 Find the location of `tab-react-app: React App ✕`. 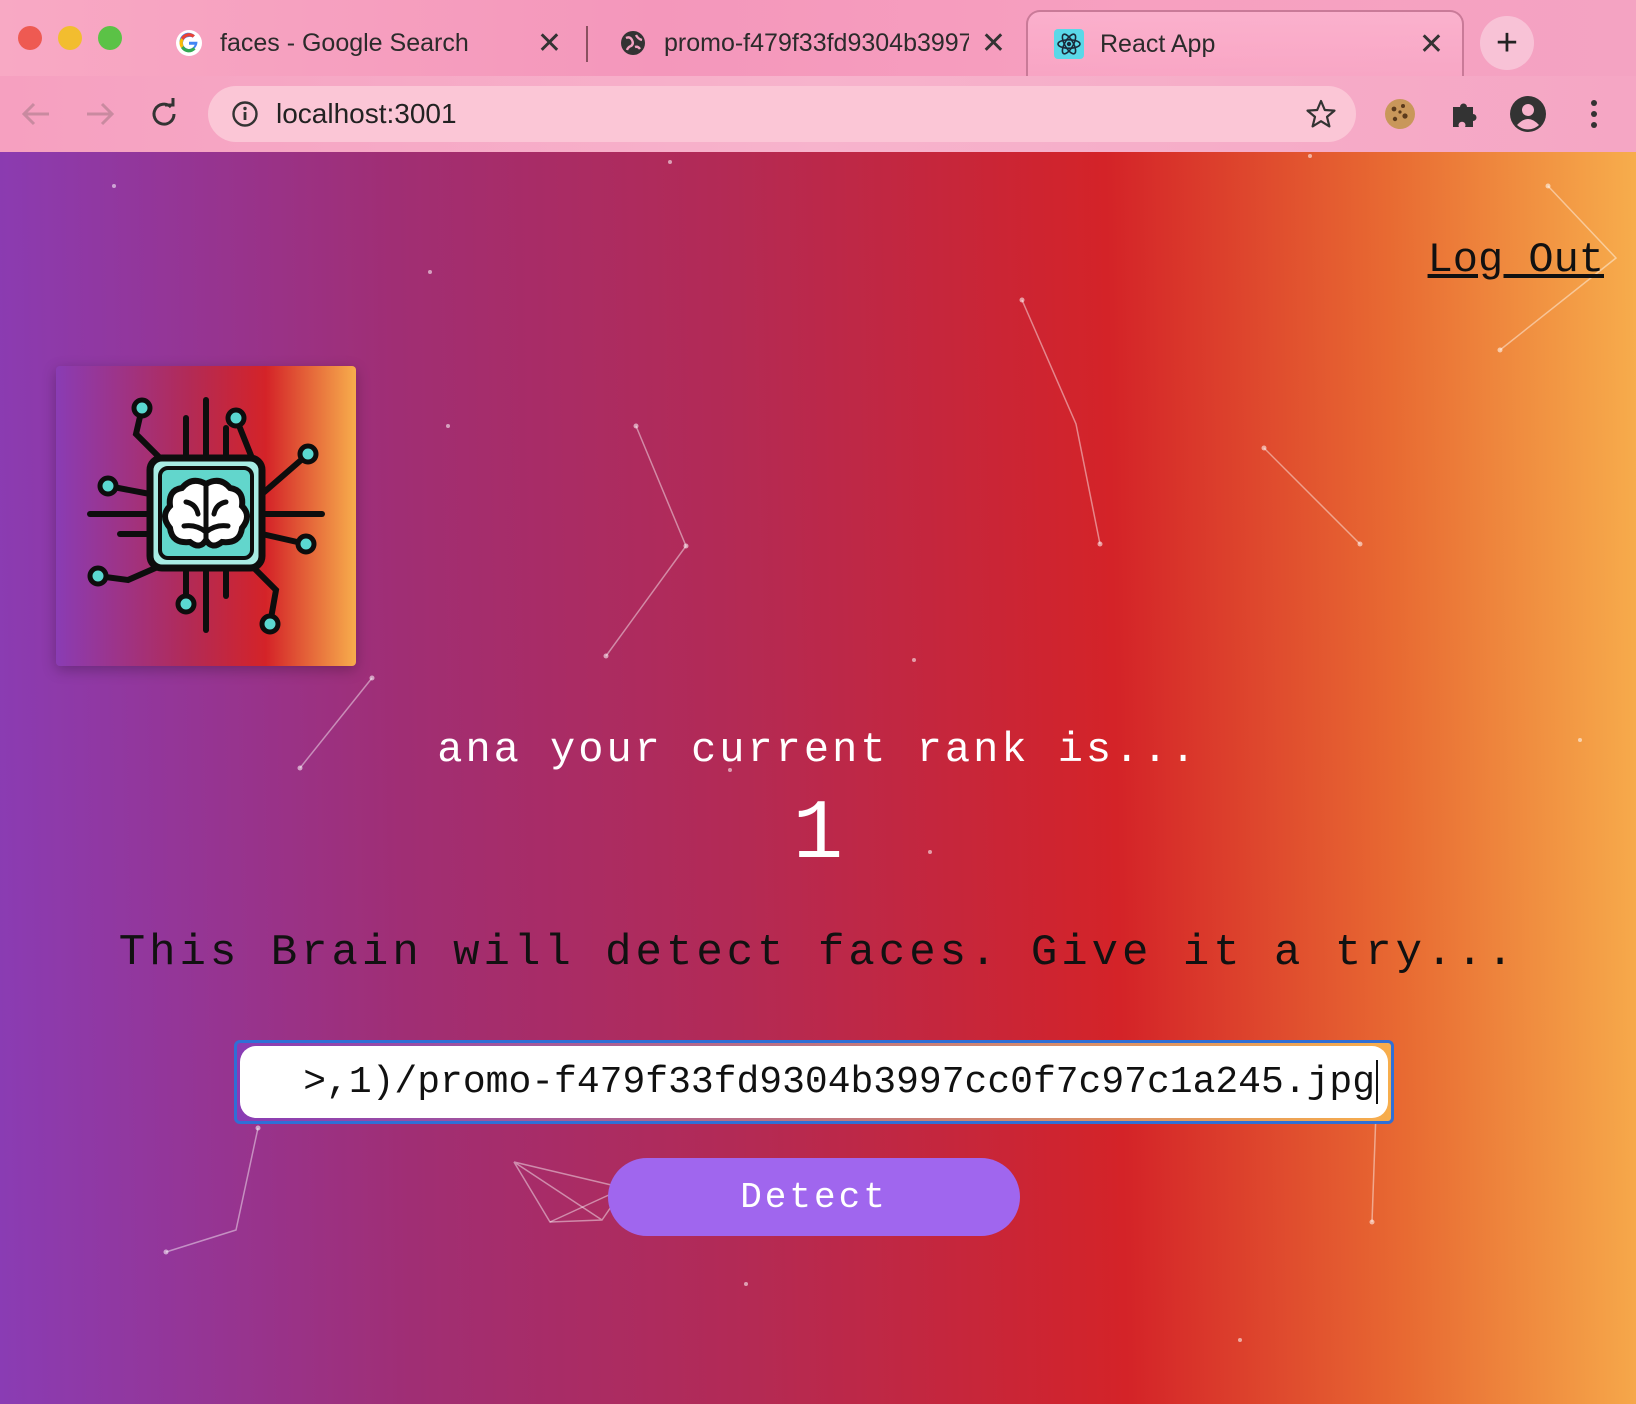

tab-react-app: React App ✕ is located at coordinates (1245, 43).